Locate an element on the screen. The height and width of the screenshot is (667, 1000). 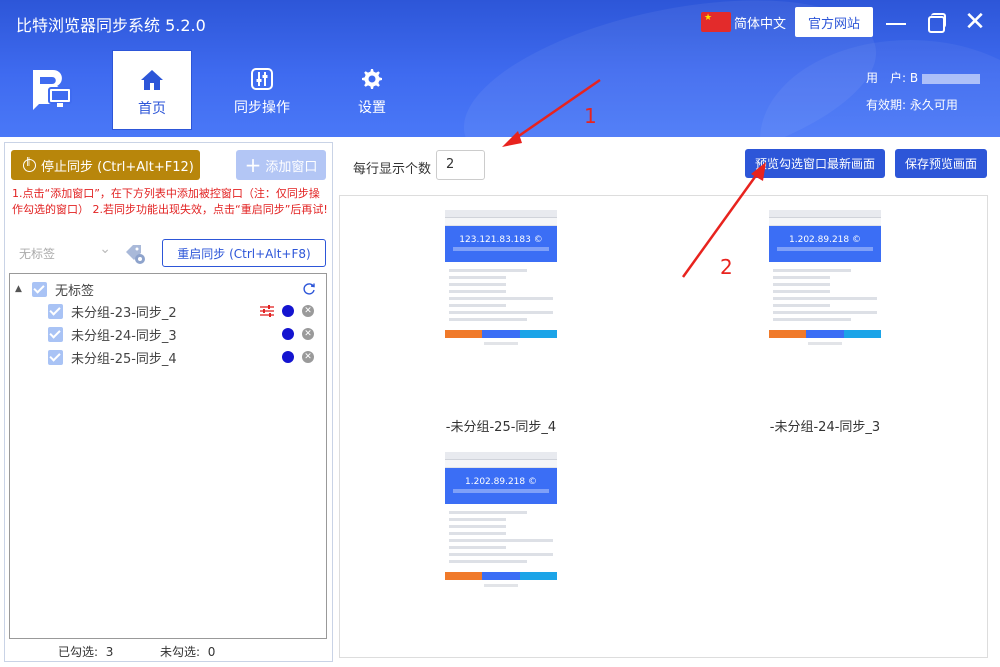
preview-selected-button: 预览勾选窗口最新画面 is located at coordinates (815, 163).